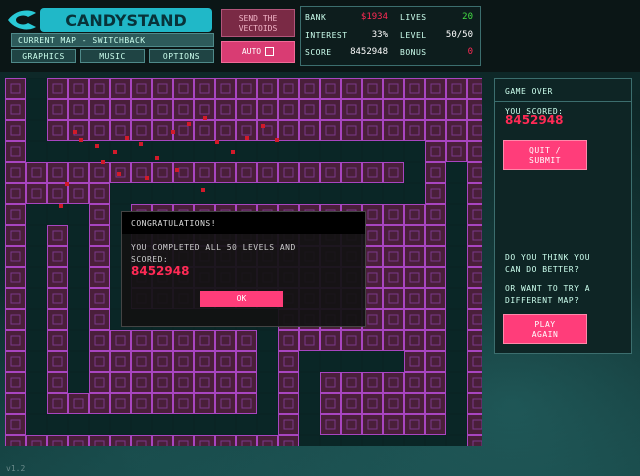 The height and width of the screenshot is (476, 640). Describe the element at coordinates (270, 51) in the screenshot. I see `auto-checkbox` at that location.